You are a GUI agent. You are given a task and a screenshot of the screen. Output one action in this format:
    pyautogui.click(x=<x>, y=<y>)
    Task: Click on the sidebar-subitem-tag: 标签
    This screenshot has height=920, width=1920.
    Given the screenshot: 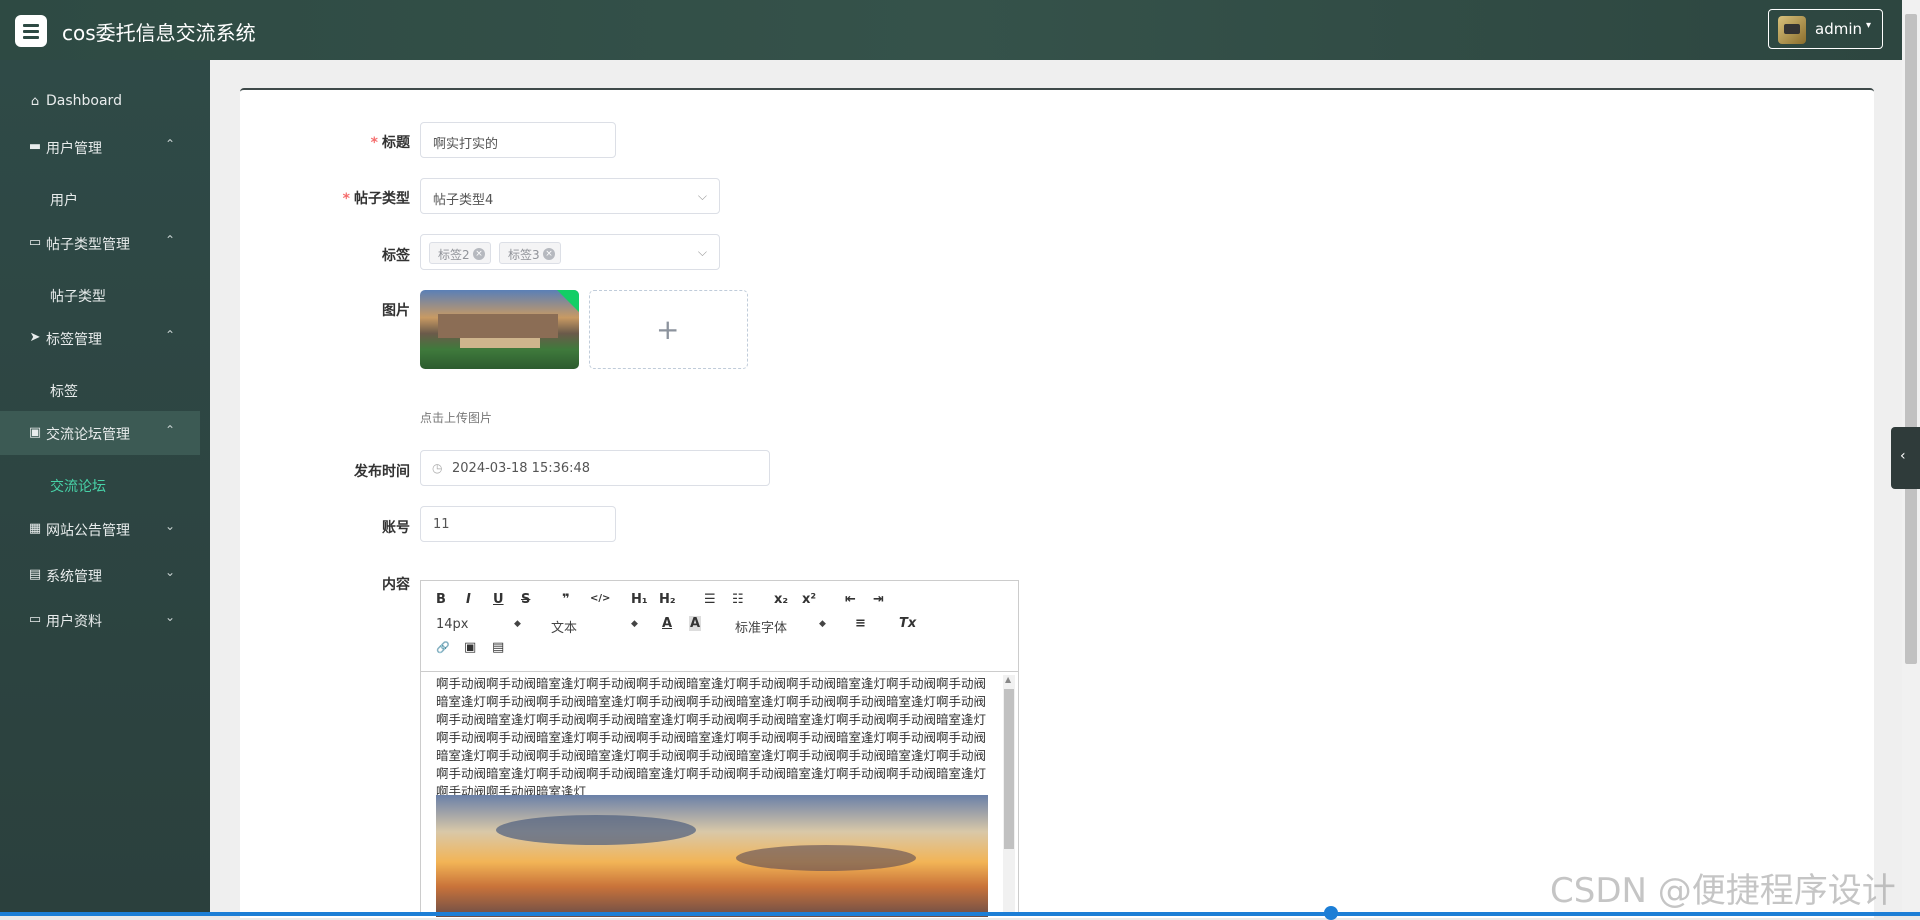 What is the action you would take?
    pyautogui.click(x=64, y=391)
    